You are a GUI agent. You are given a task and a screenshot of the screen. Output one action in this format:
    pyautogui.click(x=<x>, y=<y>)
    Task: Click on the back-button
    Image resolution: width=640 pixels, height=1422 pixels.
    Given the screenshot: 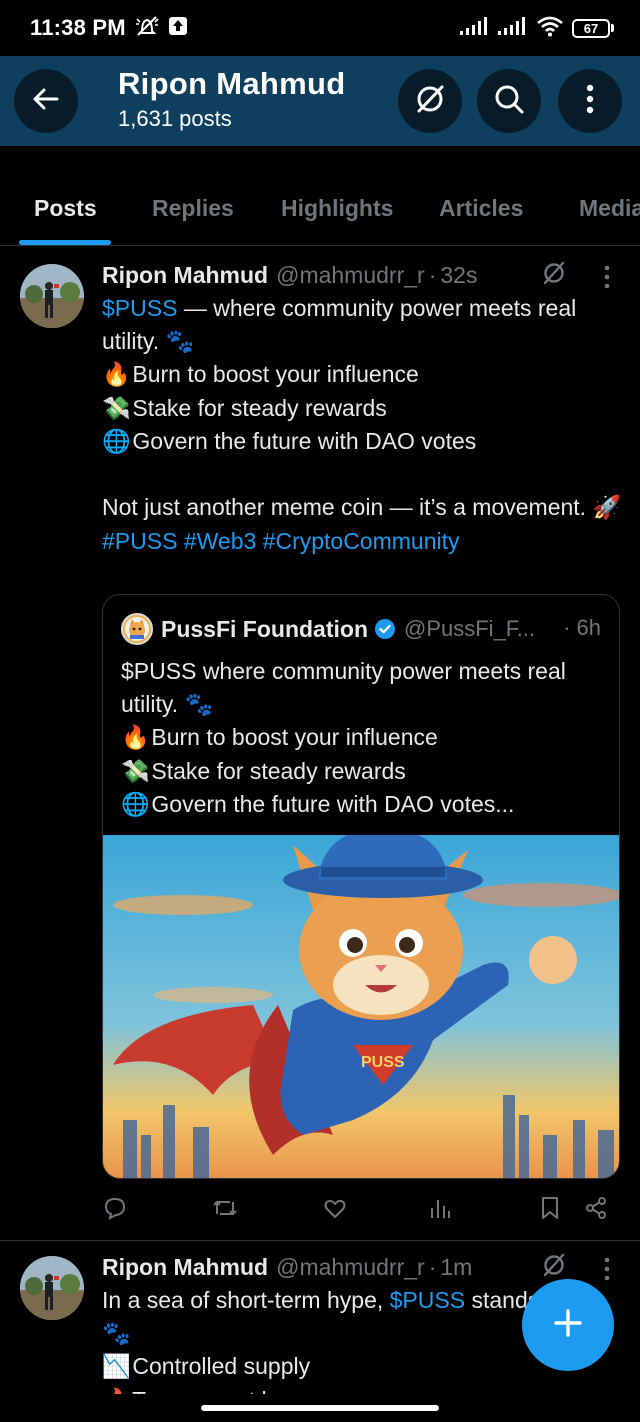 What is the action you would take?
    pyautogui.click(x=46, y=101)
    